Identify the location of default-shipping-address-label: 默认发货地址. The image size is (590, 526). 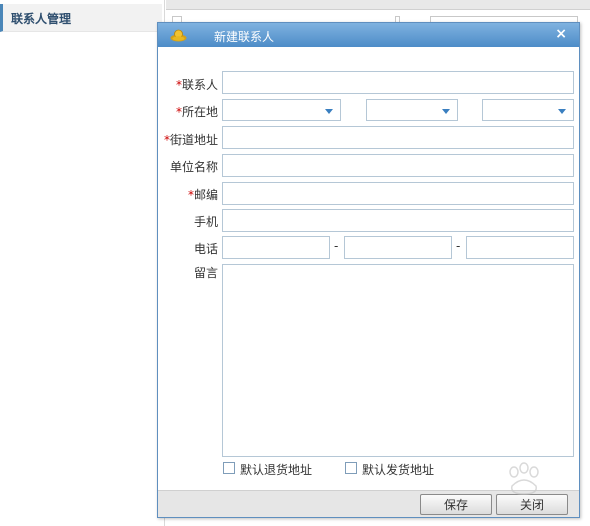
(398, 470).